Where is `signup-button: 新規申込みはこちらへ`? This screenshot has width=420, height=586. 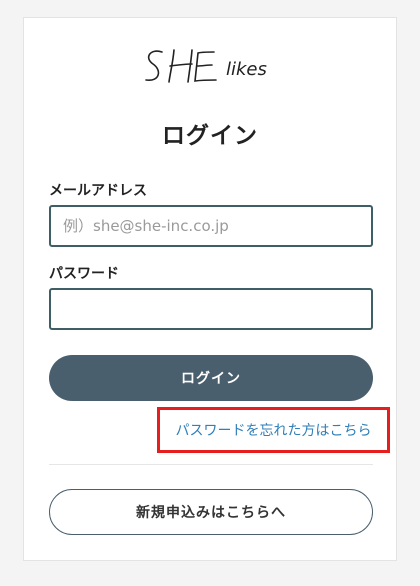 signup-button: 新規申込みはこちらへ is located at coordinates (211, 512).